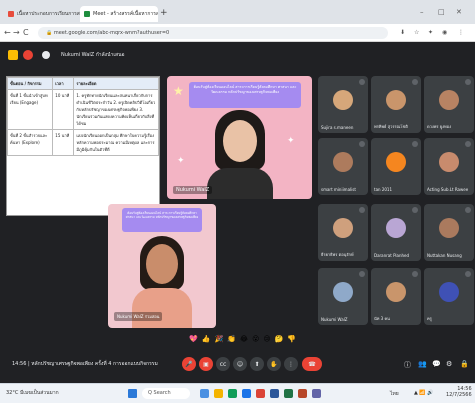 This screenshot has height=403, width=475. I want to click on table-cell-step: ขั้นที่ 1 ขั้นนำเข้าสู่บทเรียน (Engage), so click(30, 109).